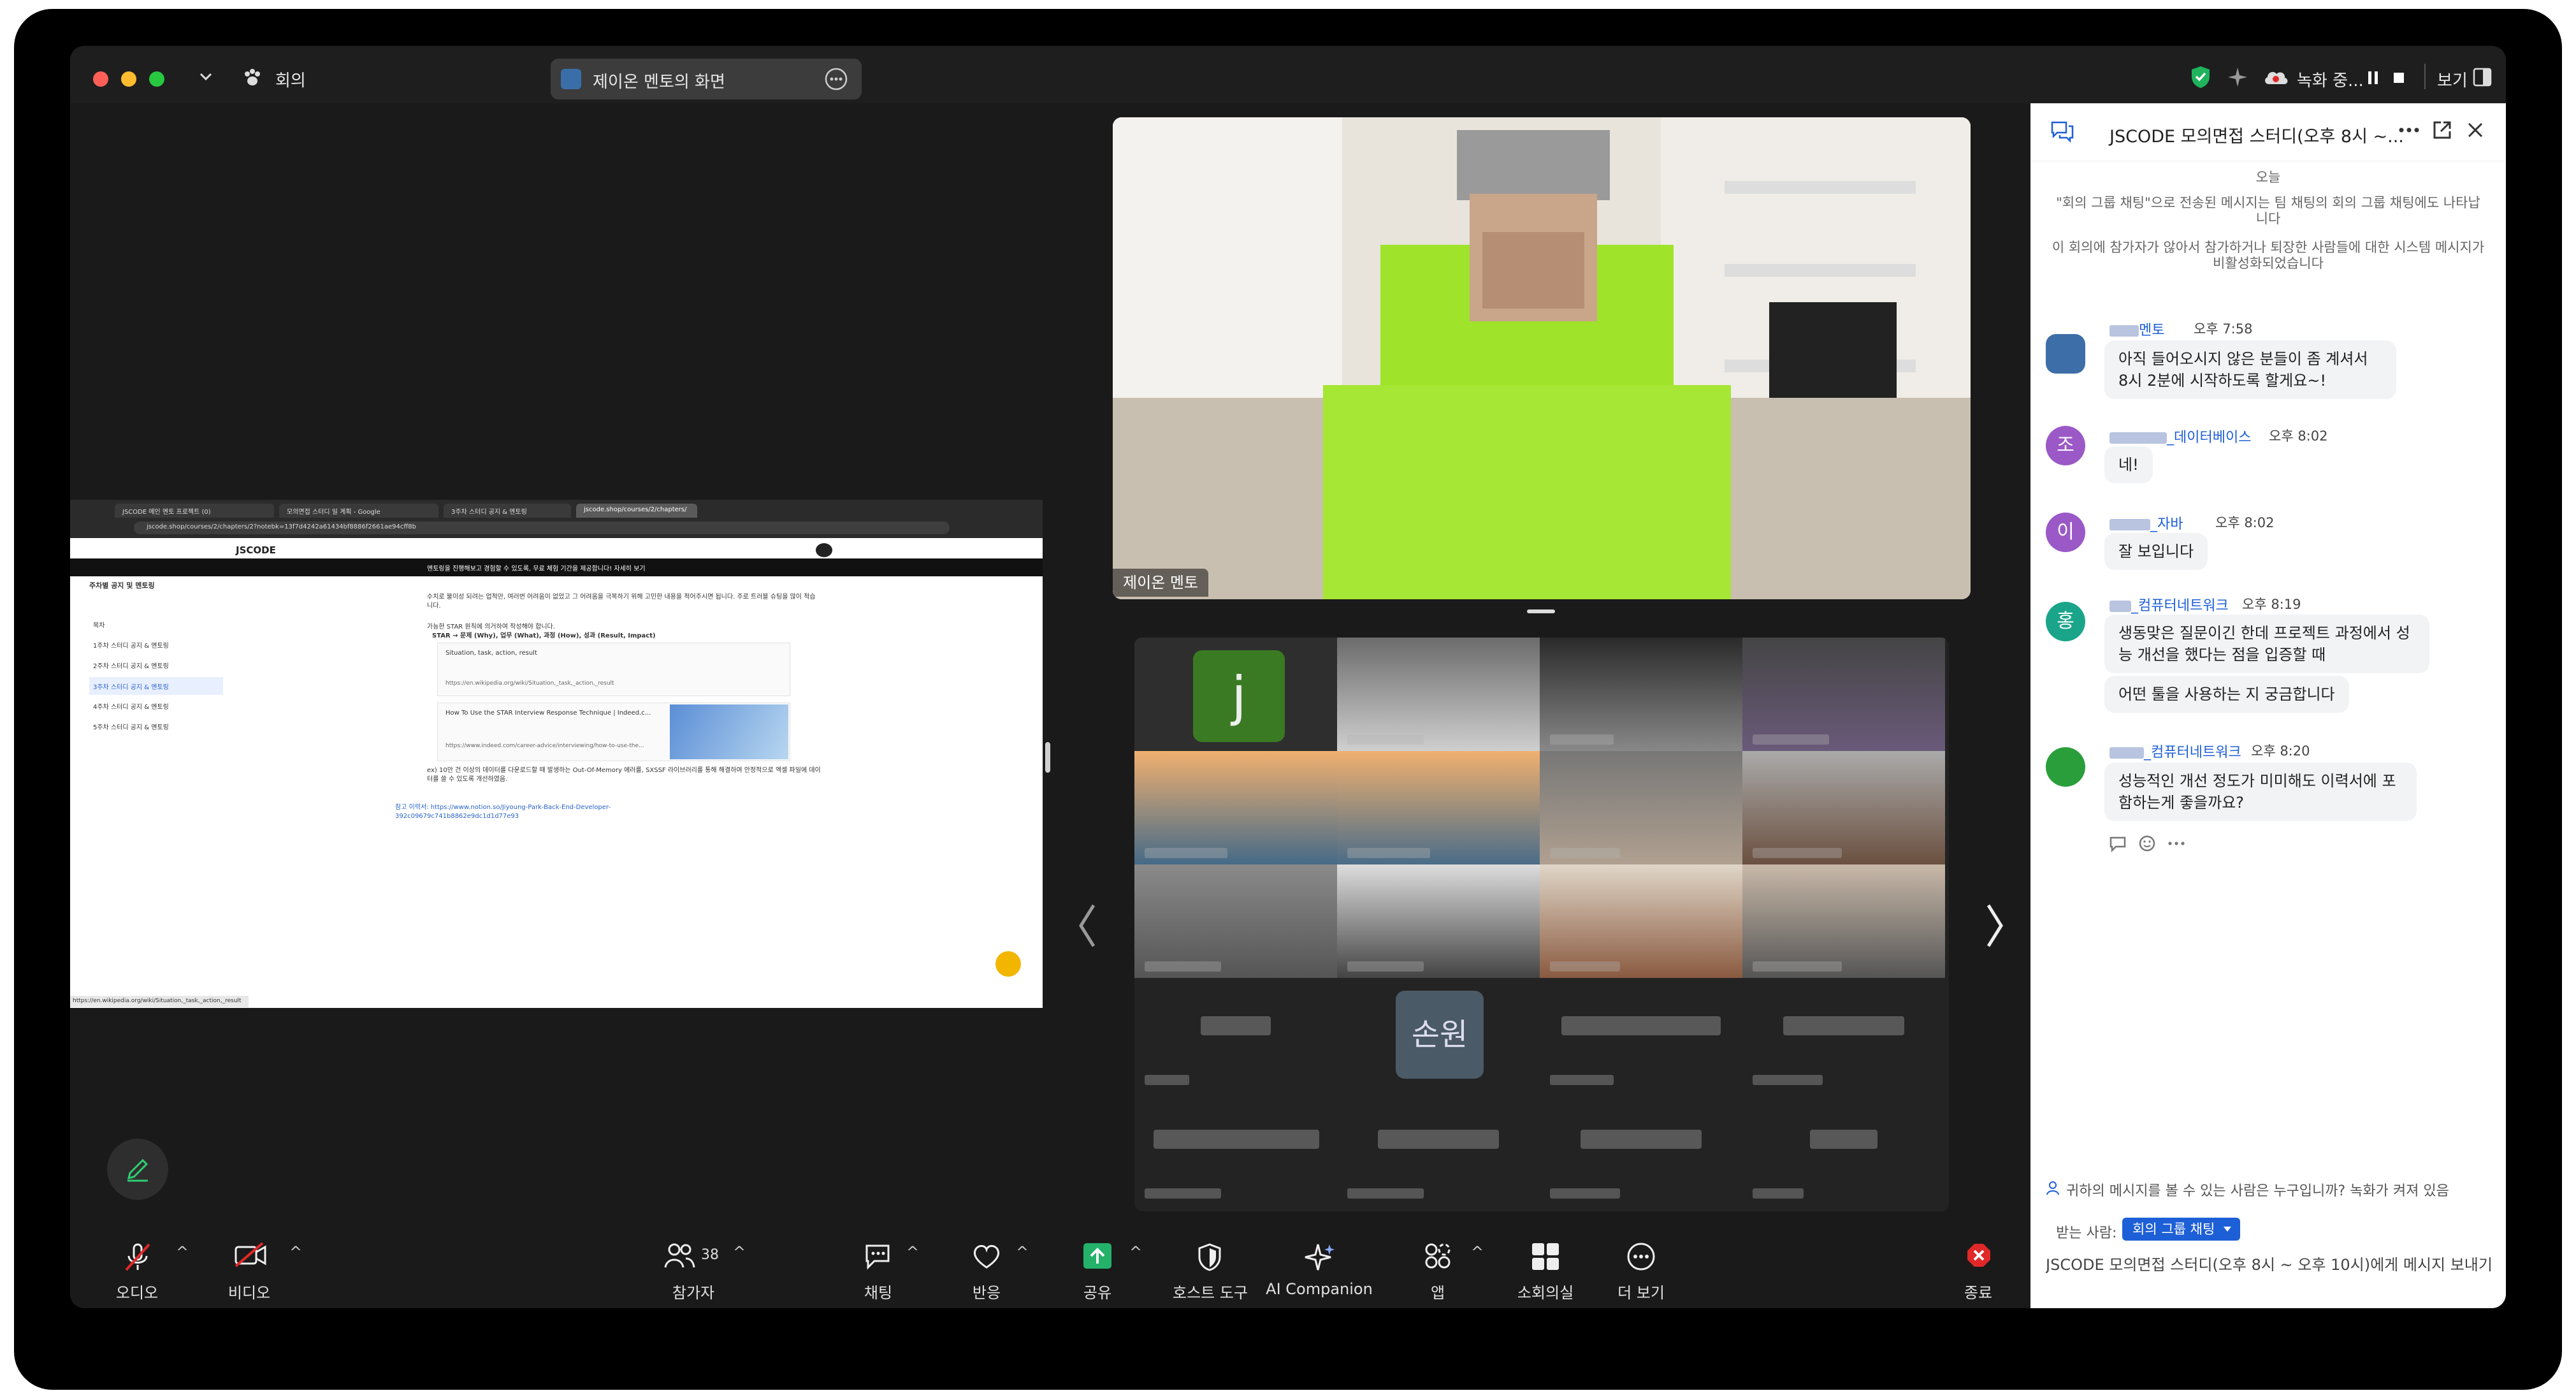 This screenshot has height=1400, width=2576. Describe the element at coordinates (128, 79) in the screenshot. I see `minimize-window-button` at that location.